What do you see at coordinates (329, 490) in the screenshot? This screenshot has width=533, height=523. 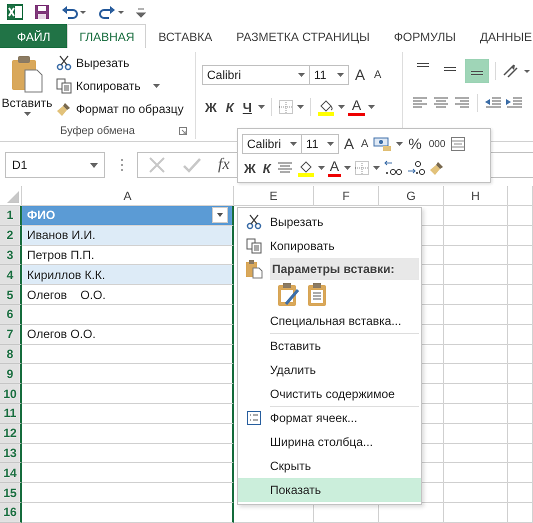 I see `menu-item: Показать` at bounding box center [329, 490].